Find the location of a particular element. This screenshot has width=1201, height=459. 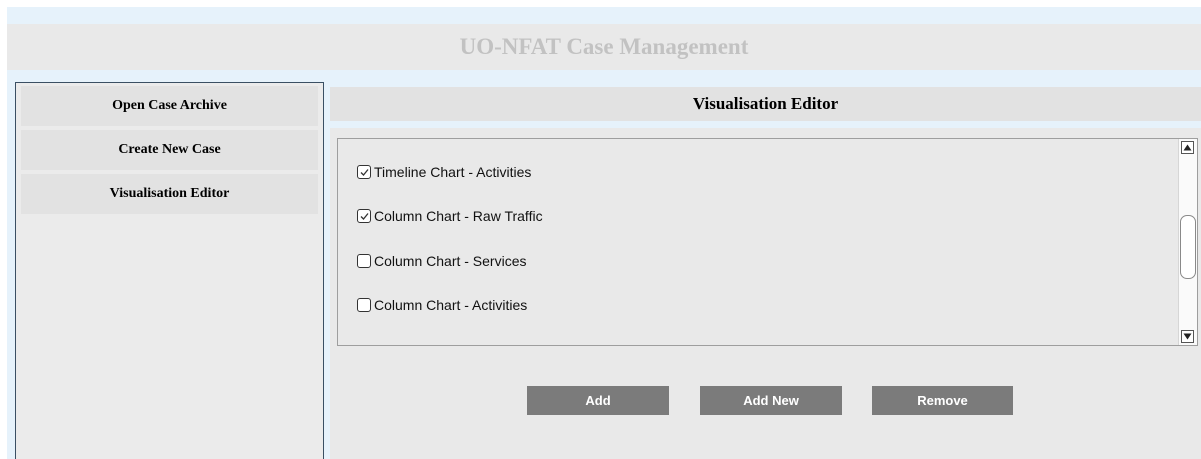

add-button: Add is located at coordinates (598, 400).